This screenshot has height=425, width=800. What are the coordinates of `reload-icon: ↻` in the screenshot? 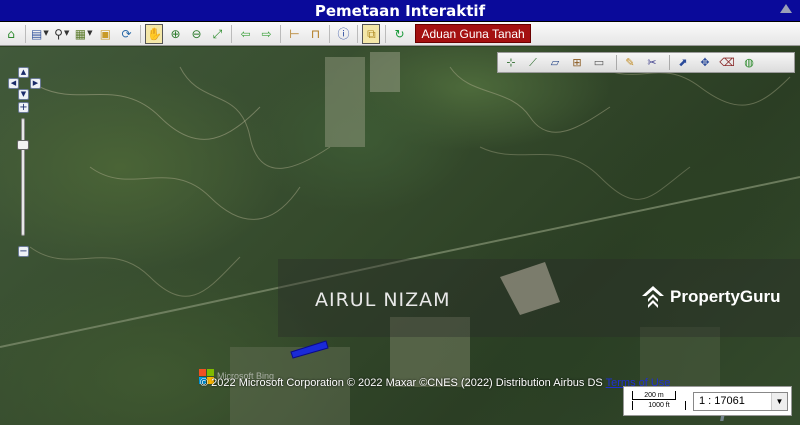 It's located at (399, 33).